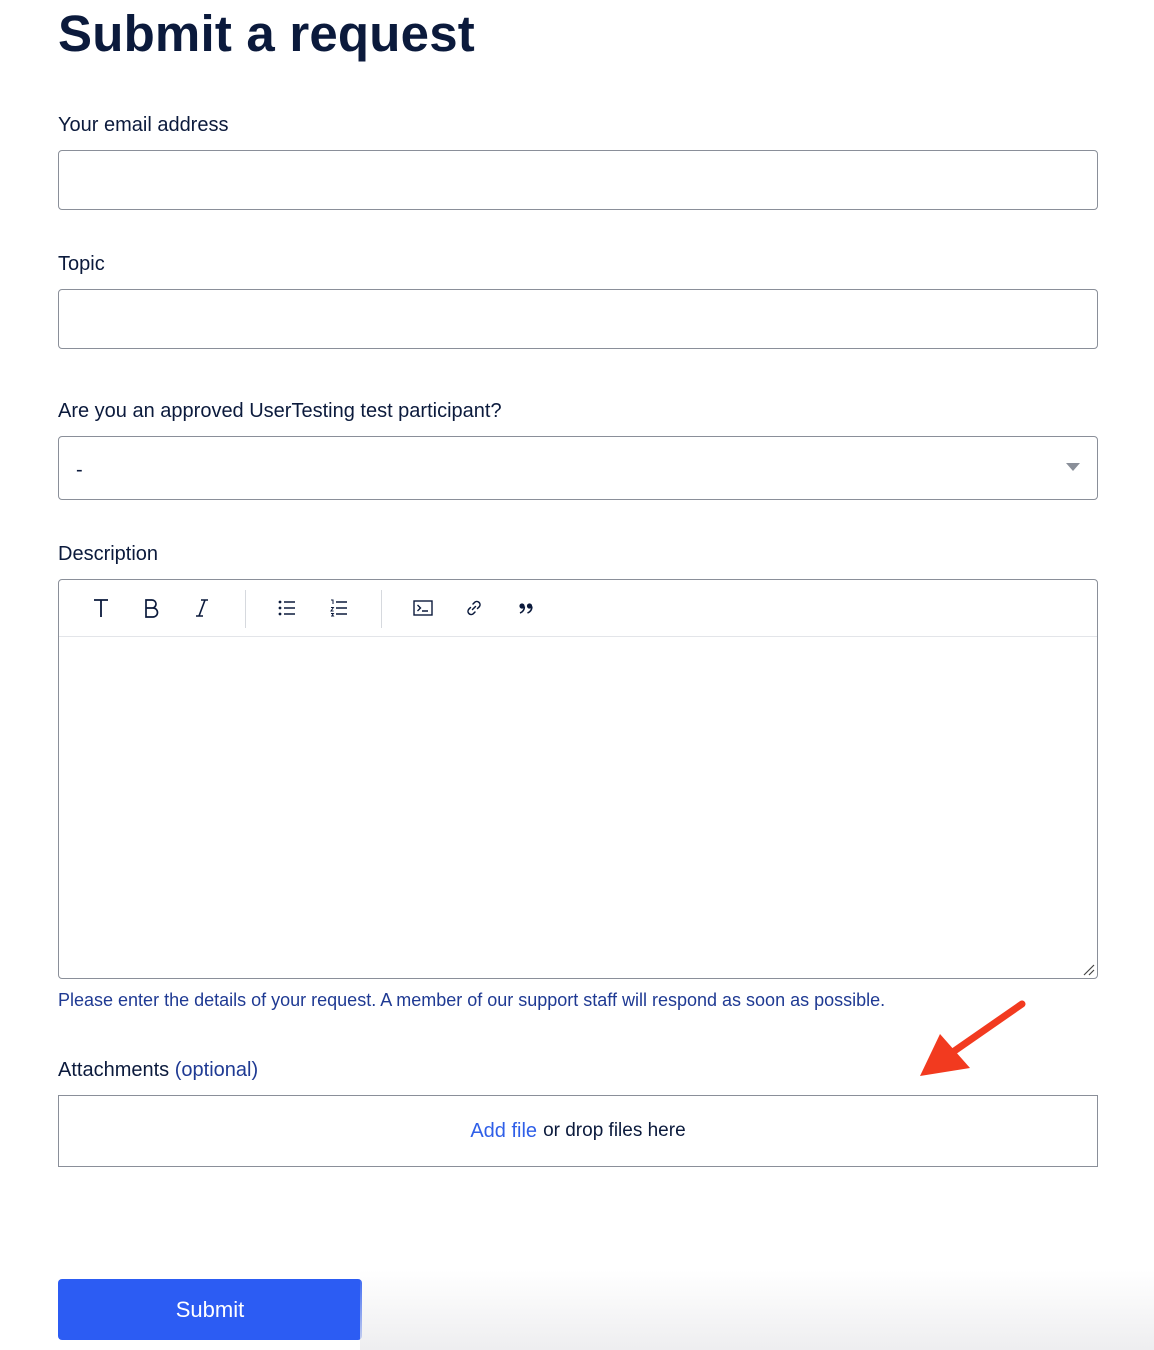  What do you see at coordinates (143, 125) in the screenshot?
I see `email-label: Your email address` at bounding box center [143, 125].